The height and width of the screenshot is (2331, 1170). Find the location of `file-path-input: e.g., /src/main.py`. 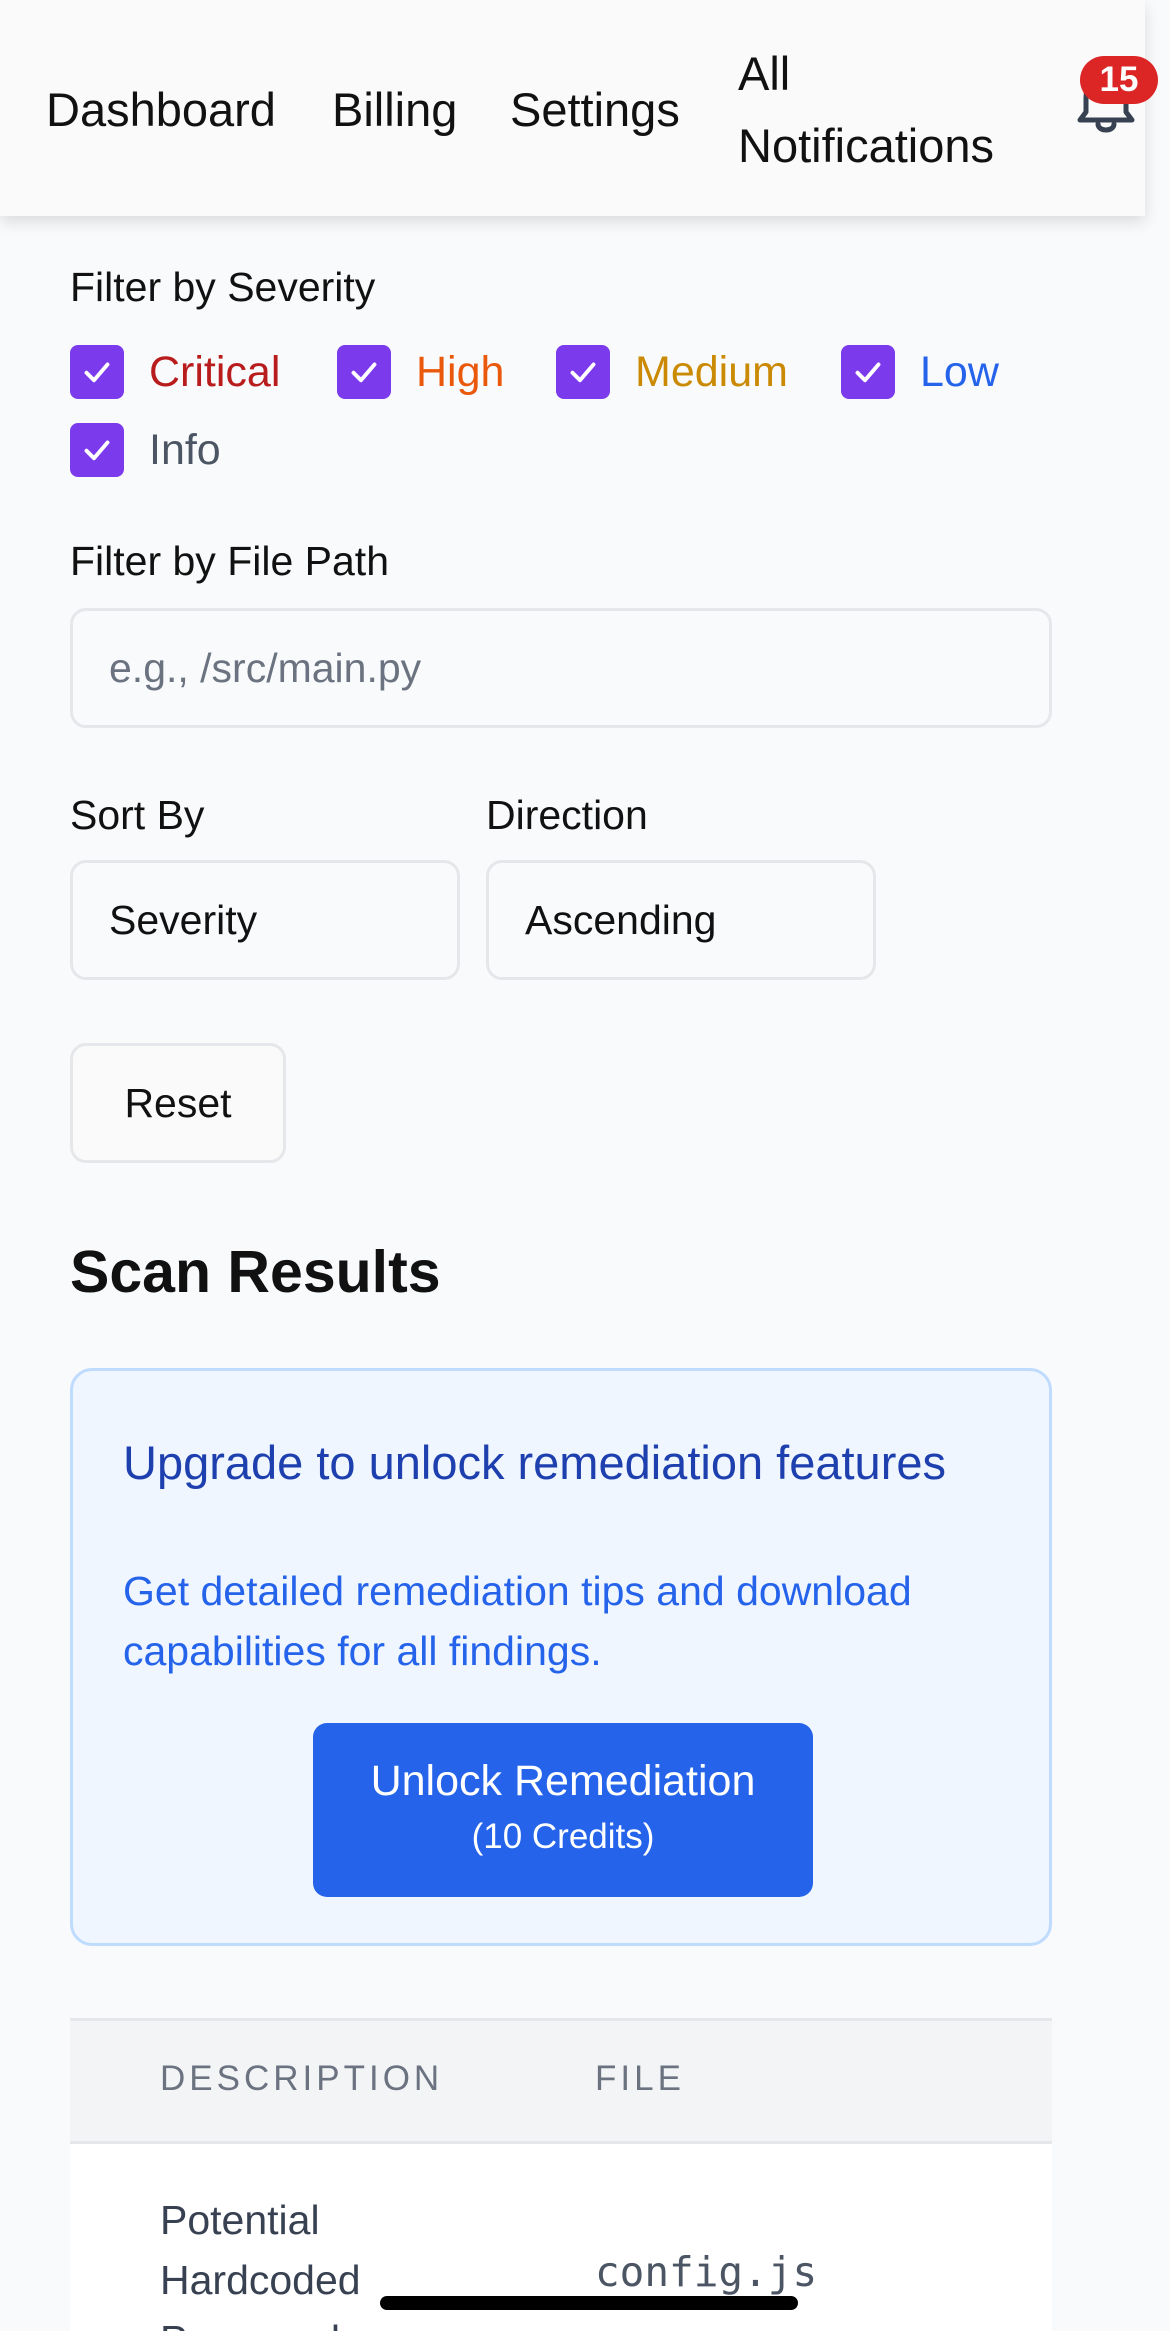

file-path-input: e.g., /src/main.py is located at coordinates (561, 668).